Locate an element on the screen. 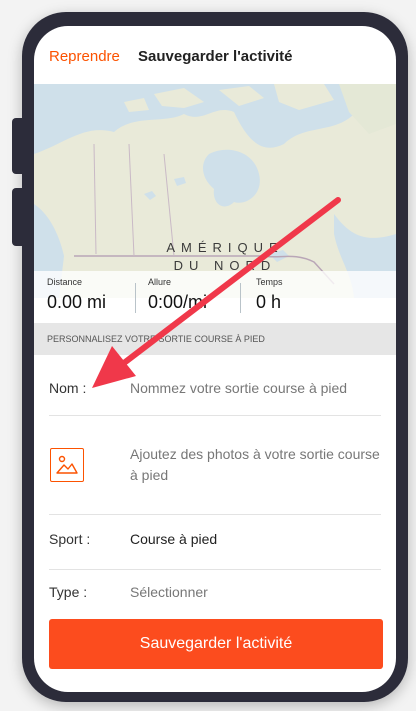 This screenshot has width=416, height=711. sport-row: Sport : Course à pied is located at coordinates (215, 542).